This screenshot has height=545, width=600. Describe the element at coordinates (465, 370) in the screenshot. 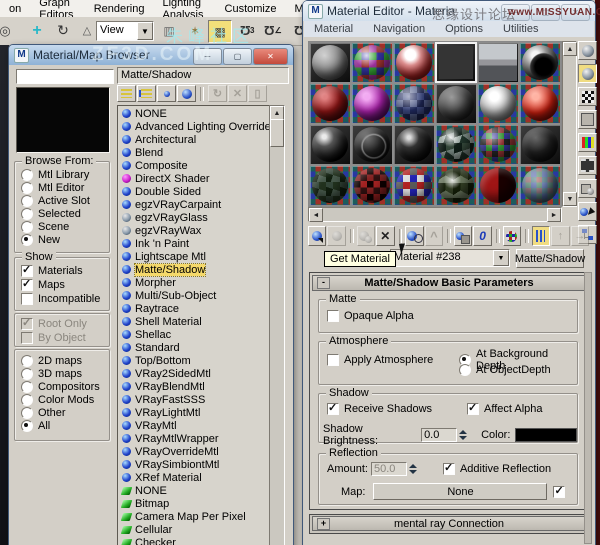

I see `at-object-depth-radio` at that location.